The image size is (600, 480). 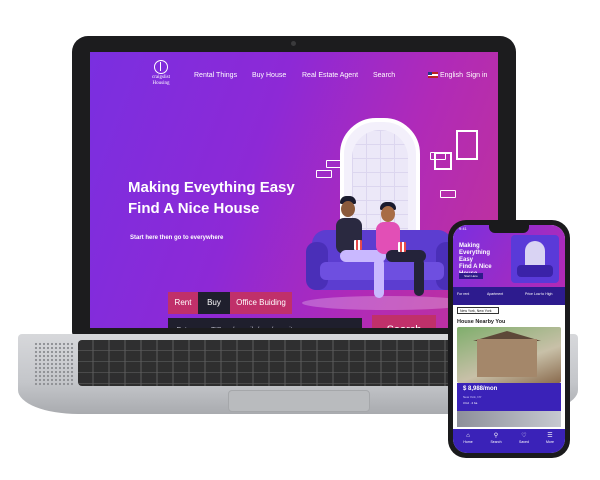 I want to click on hero-title: Making Eveything Easy Find A Nice House, so click(x=228, y=198).